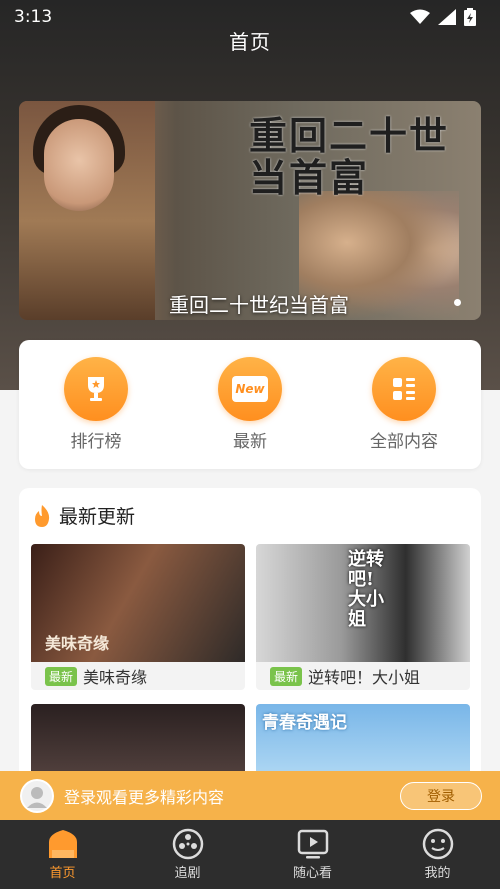 The image size is (500, 889). Describe the element at coordinates (441, 796) in the screenshot. I see `login-button: 登录` at that location.